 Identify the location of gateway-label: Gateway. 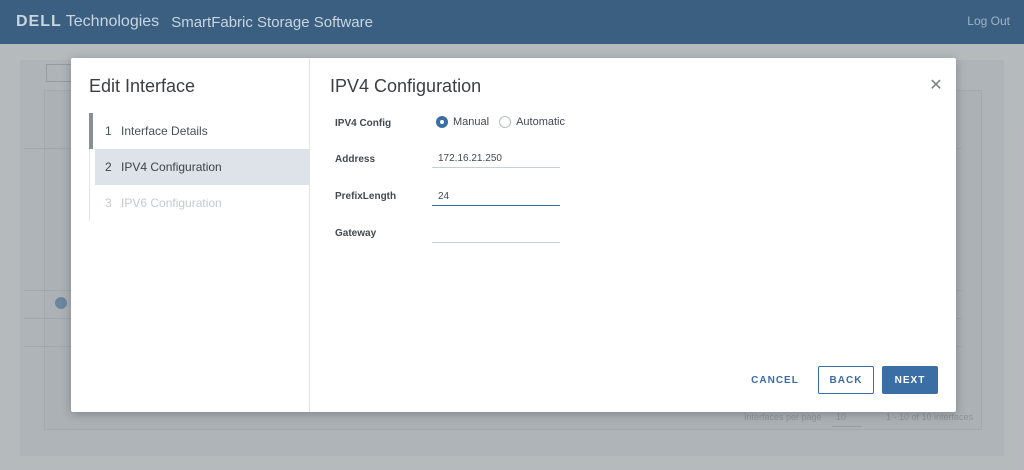
(356, 233).